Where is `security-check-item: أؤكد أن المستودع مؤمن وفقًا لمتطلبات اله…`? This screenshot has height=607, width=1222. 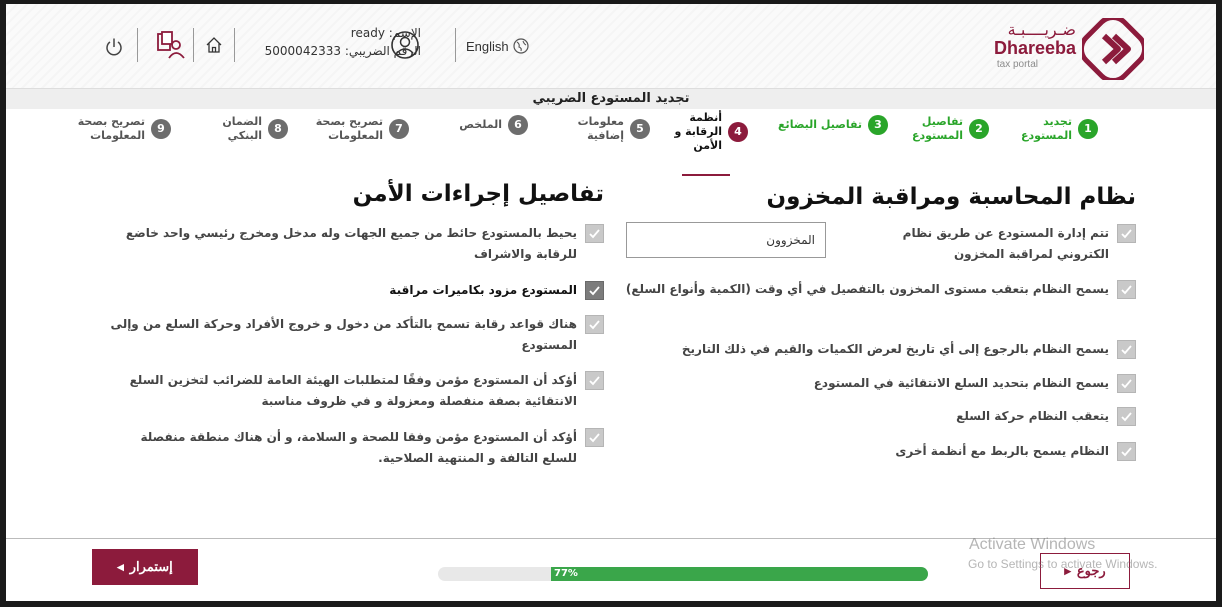 security-check-item: أؤكد أن المستودع مؤمن وفقًا لمتطلبات اله… is located at coordinates (354, 391).